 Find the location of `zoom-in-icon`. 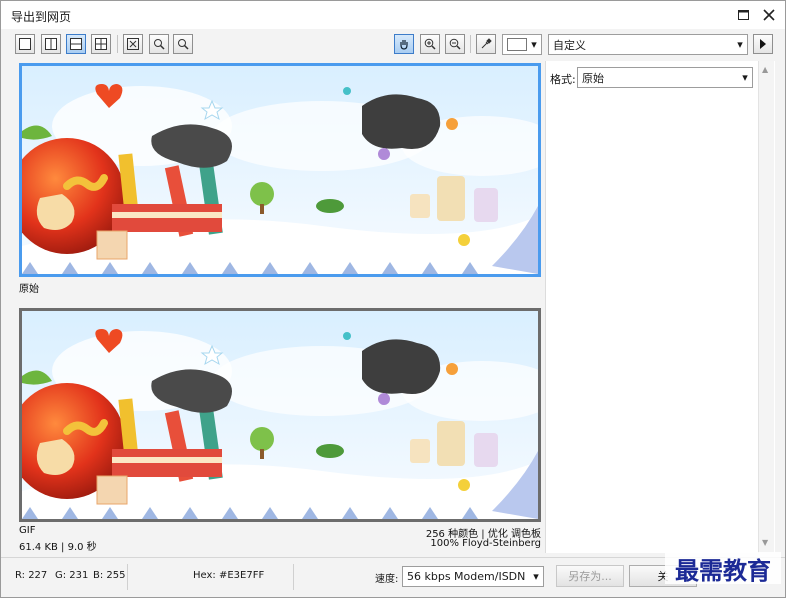

zoom-in-icon is located at coordinates (430, 44).